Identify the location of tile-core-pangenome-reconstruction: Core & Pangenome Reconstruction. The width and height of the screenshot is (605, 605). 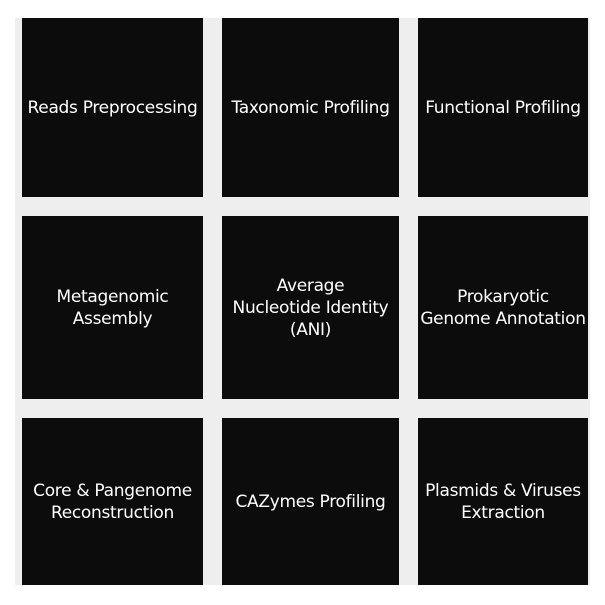
(112, 501).